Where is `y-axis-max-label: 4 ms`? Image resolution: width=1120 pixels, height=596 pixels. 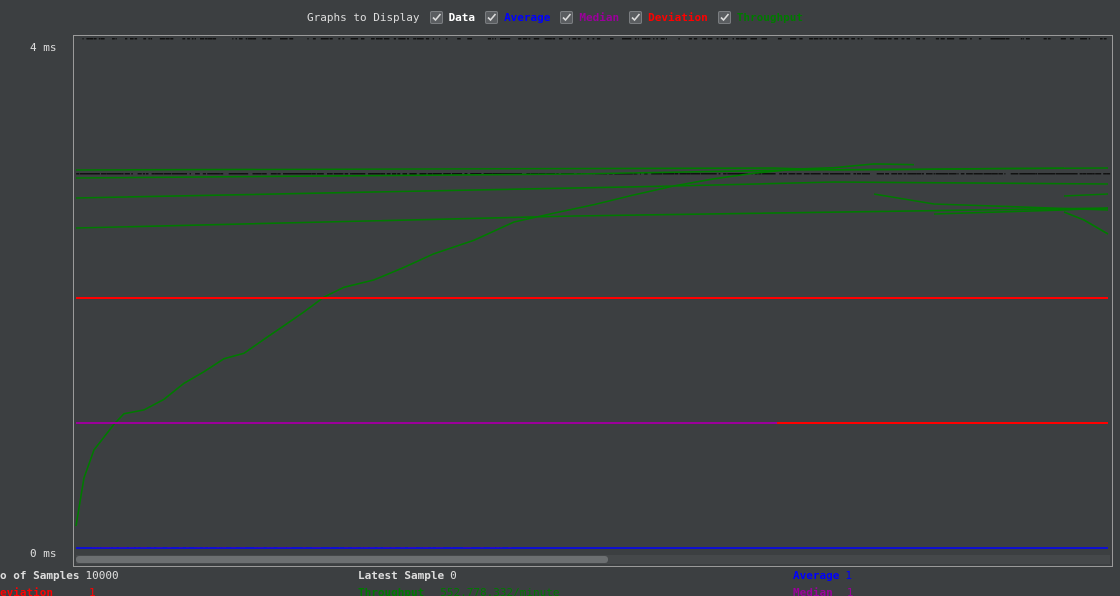
y-axis-max-label: 4 ms is located at coordinates (43, 47).